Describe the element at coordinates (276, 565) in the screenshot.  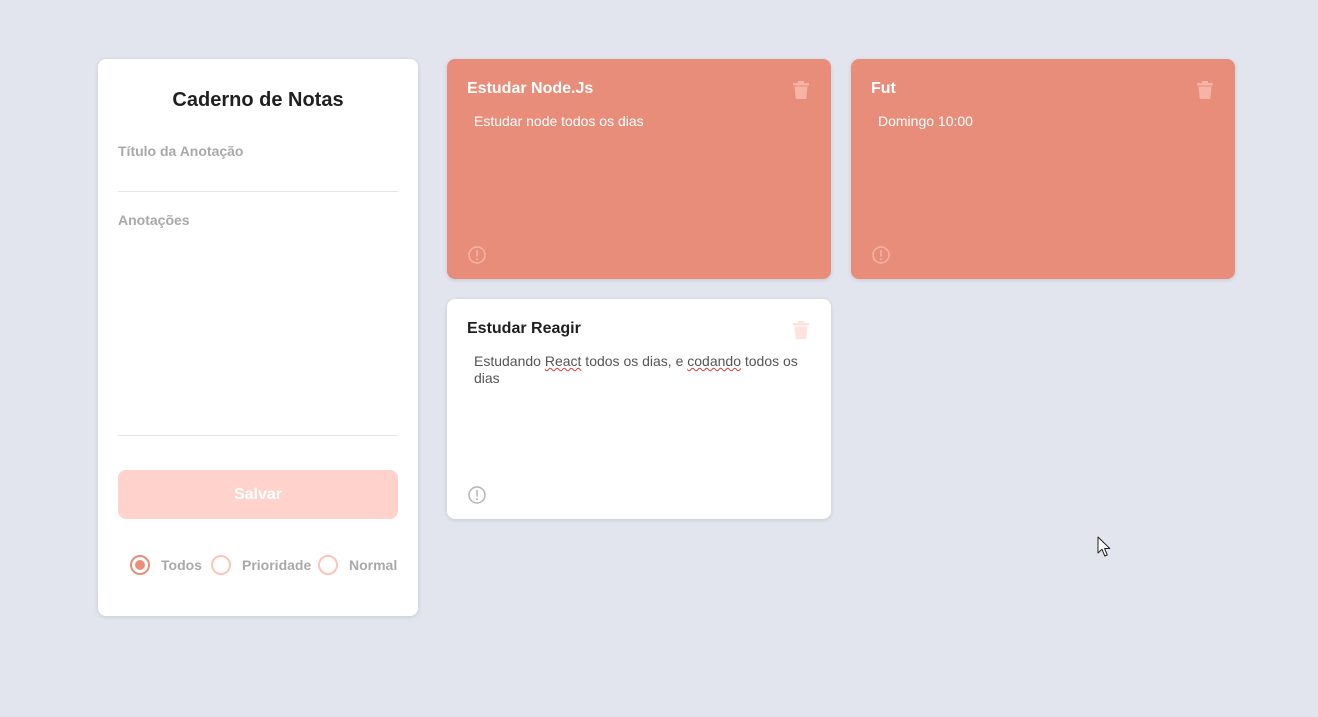
I see `radio-prioridade-label: Prioridade` at that location.